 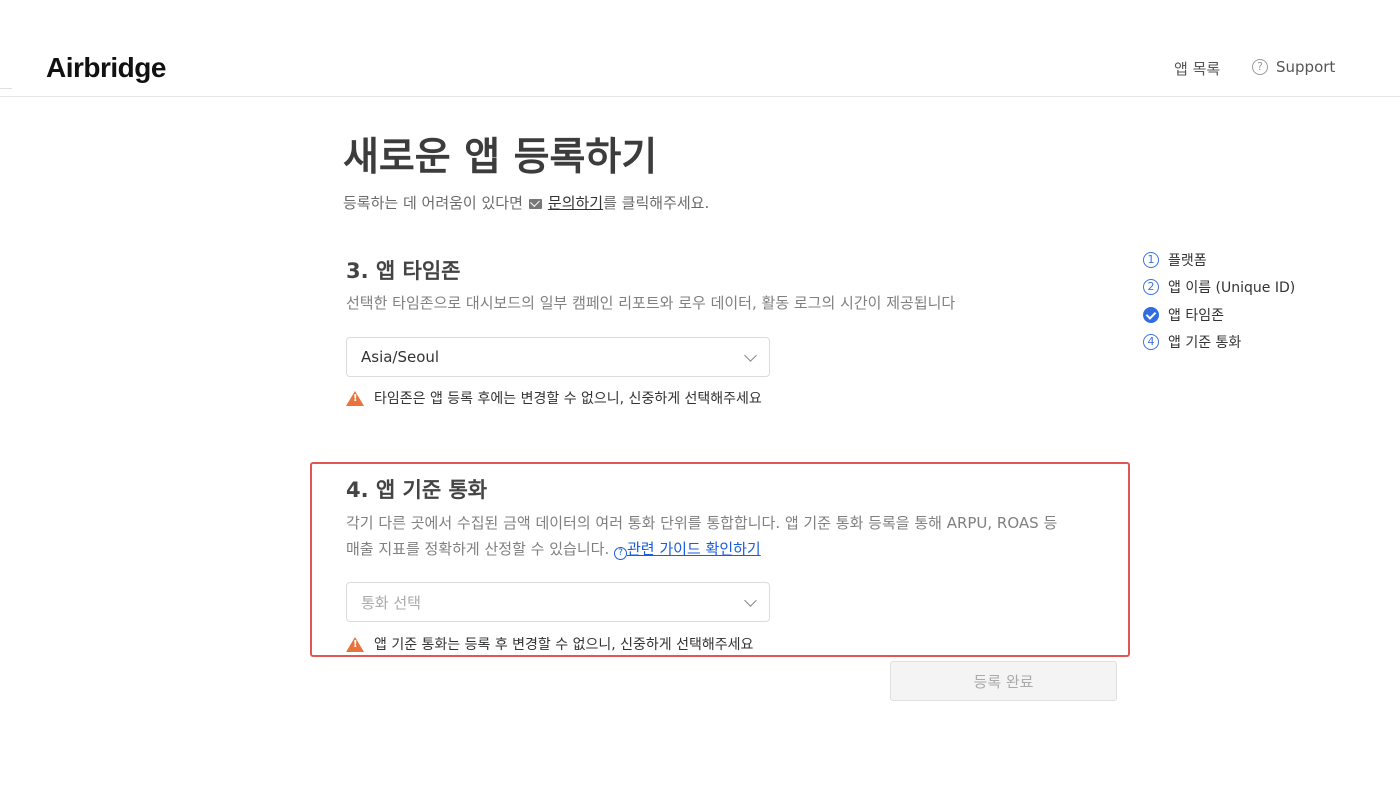 I want to click on mail-icon, so click(x=535, y=204).